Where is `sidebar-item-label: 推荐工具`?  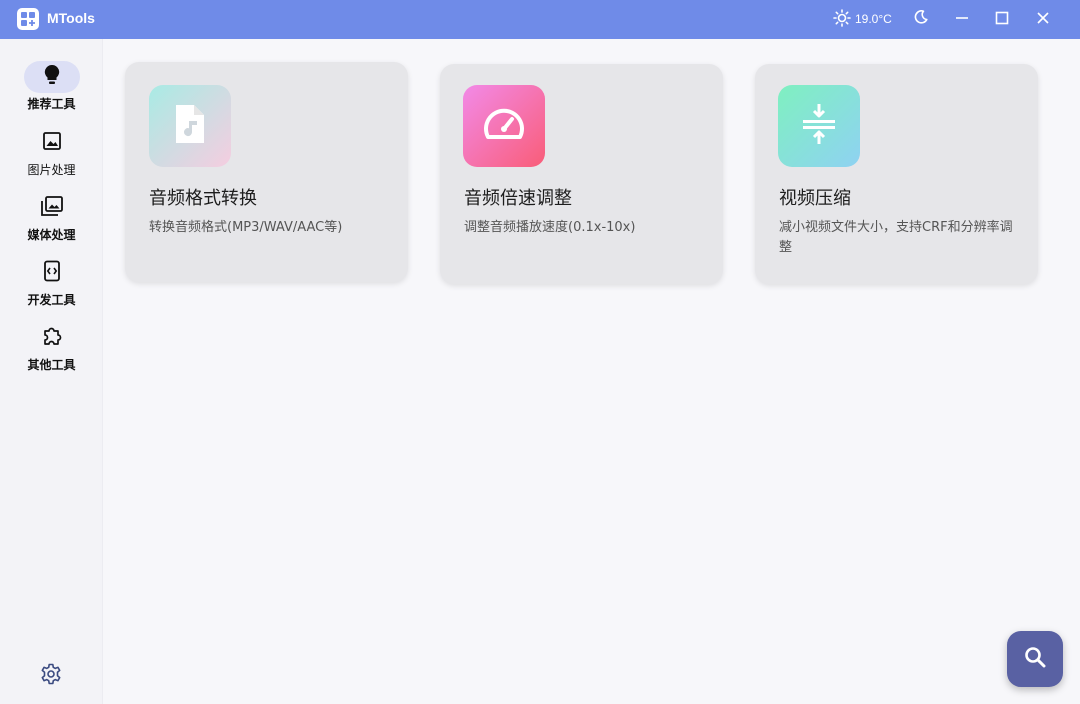 sidebar-item-label: 推荐工具 is located at coordinates (51, 104).